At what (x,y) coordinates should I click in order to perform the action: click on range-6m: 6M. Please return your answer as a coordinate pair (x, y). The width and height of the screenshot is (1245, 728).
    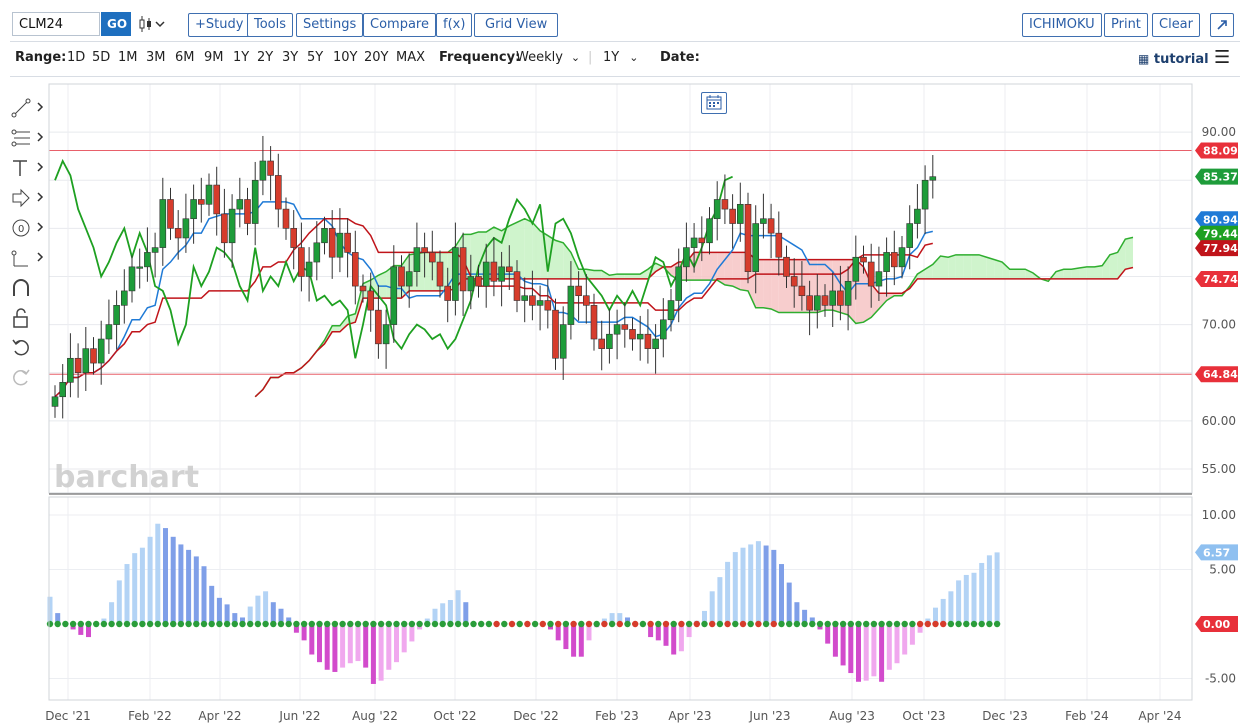
    Looking at the image, I should click on (185, 57).